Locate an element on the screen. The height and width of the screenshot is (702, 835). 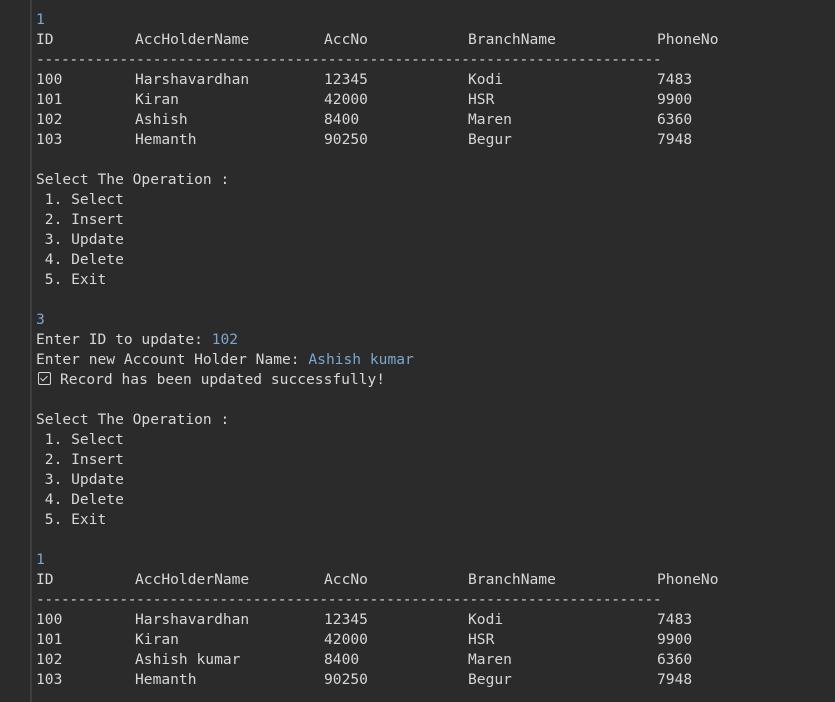
update-id-value: 102 is located at coordinates (225, 339).